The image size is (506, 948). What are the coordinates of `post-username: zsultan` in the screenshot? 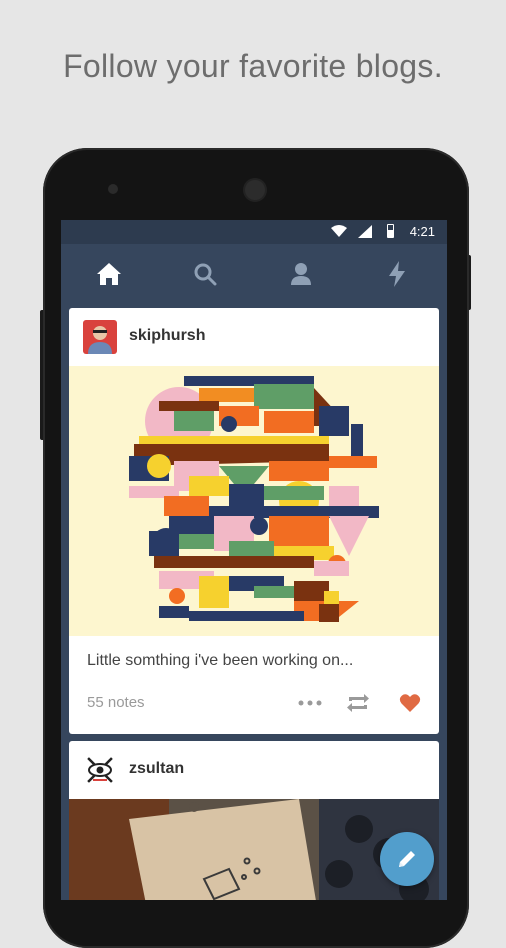 It's located at (156, 769).